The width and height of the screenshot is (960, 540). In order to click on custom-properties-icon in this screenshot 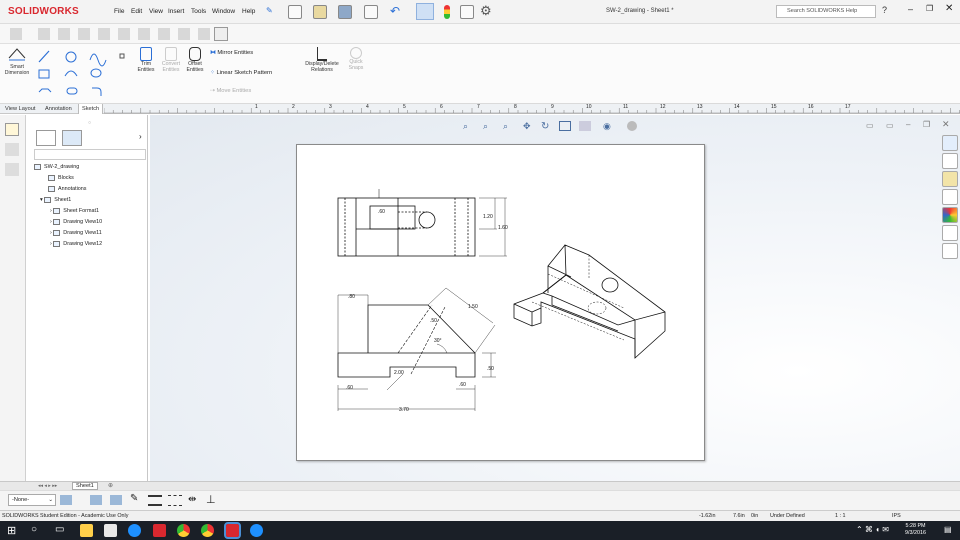, I will do `click(950, 233)`.